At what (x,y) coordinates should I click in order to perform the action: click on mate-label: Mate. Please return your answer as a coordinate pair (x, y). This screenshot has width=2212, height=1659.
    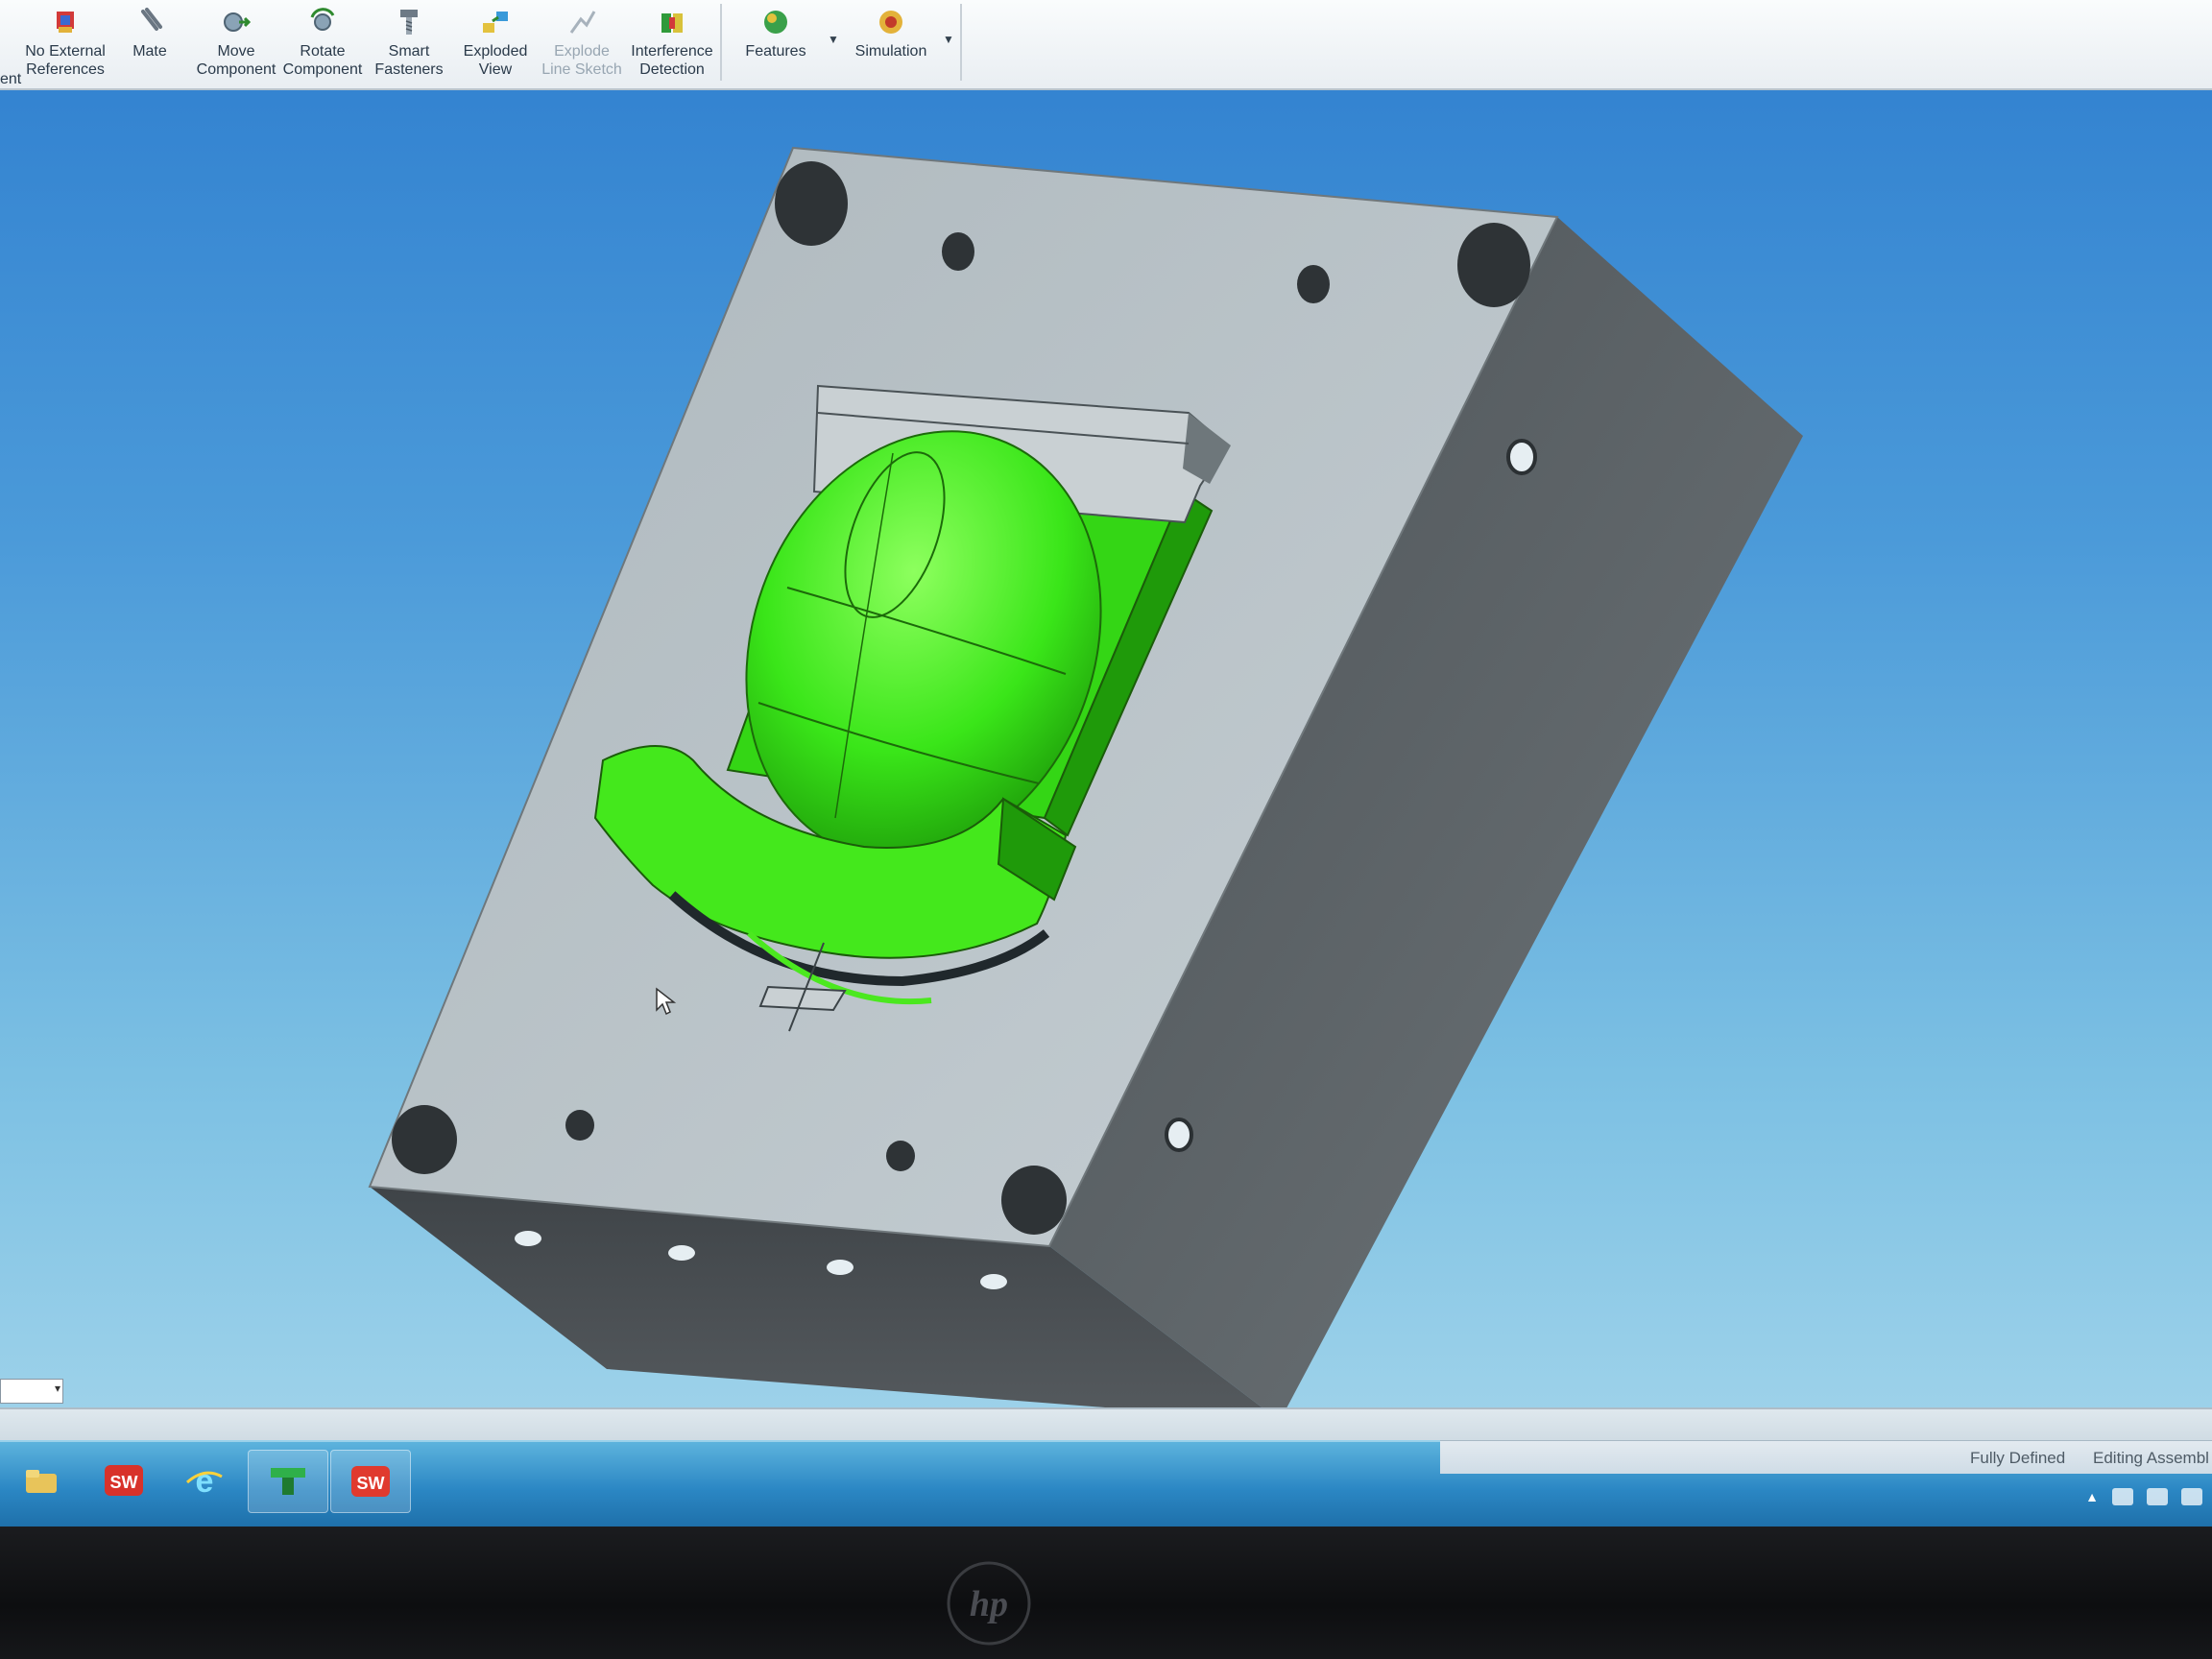
    Looking at the image, I should click on (149, 51).